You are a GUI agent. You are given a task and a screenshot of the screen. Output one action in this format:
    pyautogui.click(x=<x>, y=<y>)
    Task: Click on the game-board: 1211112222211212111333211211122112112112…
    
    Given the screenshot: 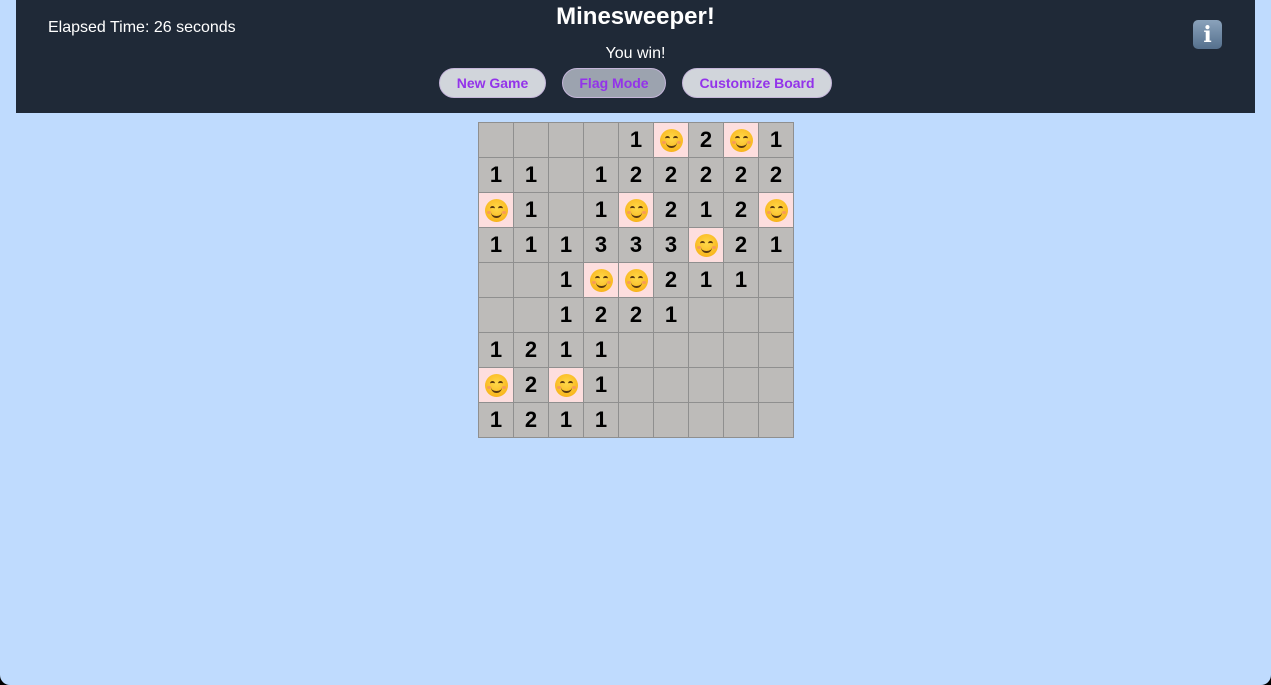 What is the action you would take?
    pyautogui.click(x=636, y=280)
    